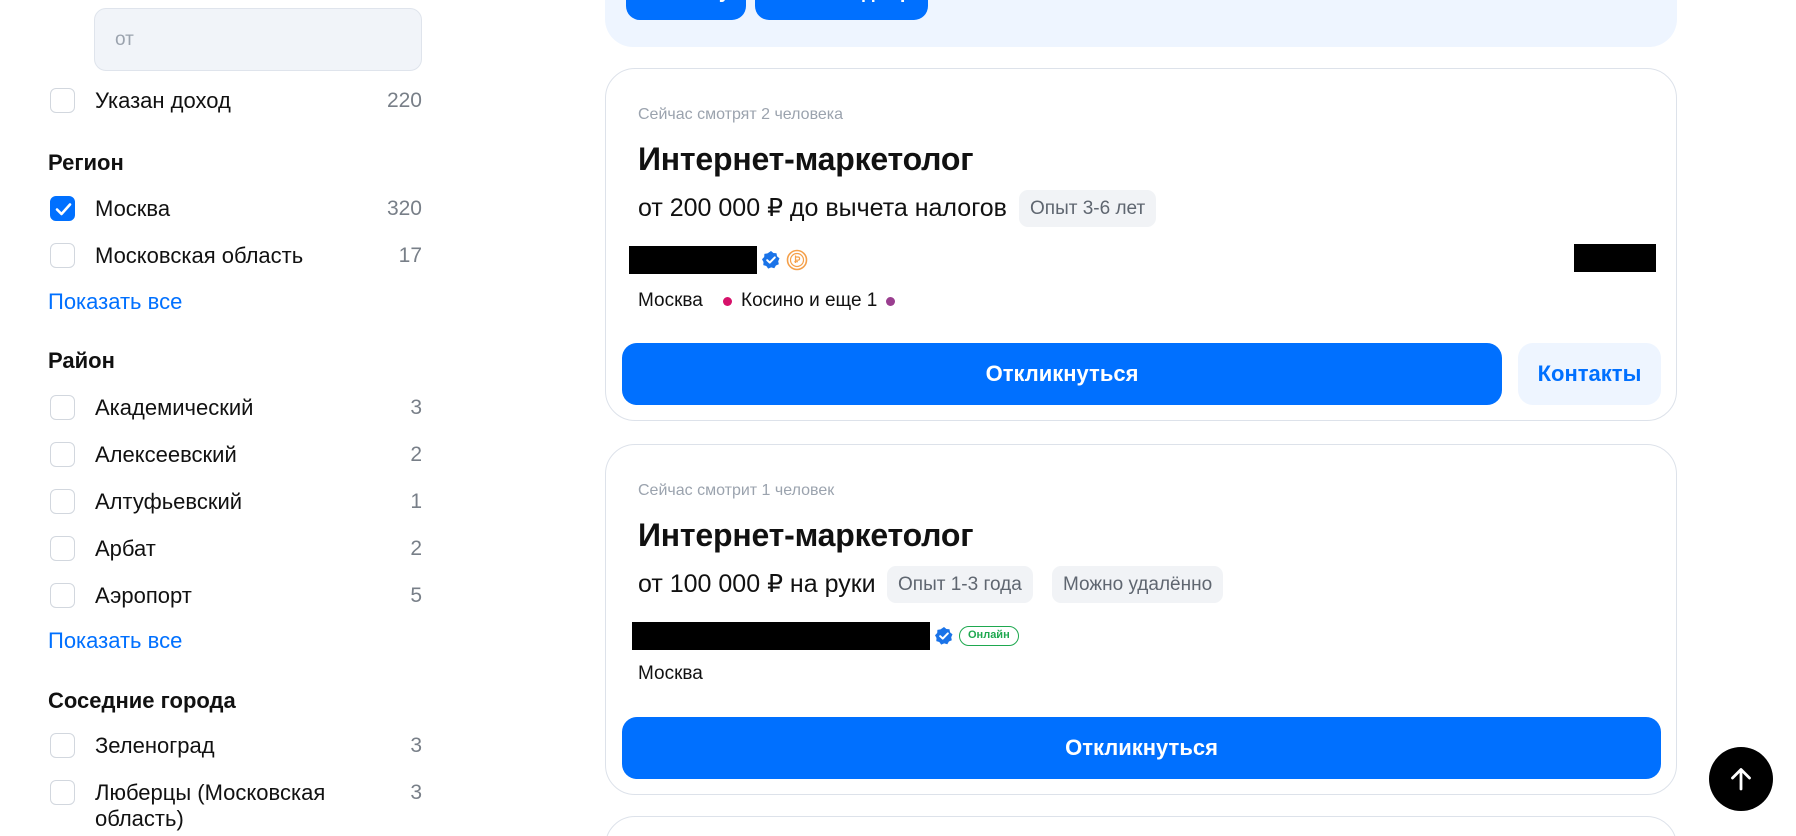  What do you see at coordinates (155, 745) in the screenshot?
I see `filter-label: Зеленоград` at bounding box center [155, 745].